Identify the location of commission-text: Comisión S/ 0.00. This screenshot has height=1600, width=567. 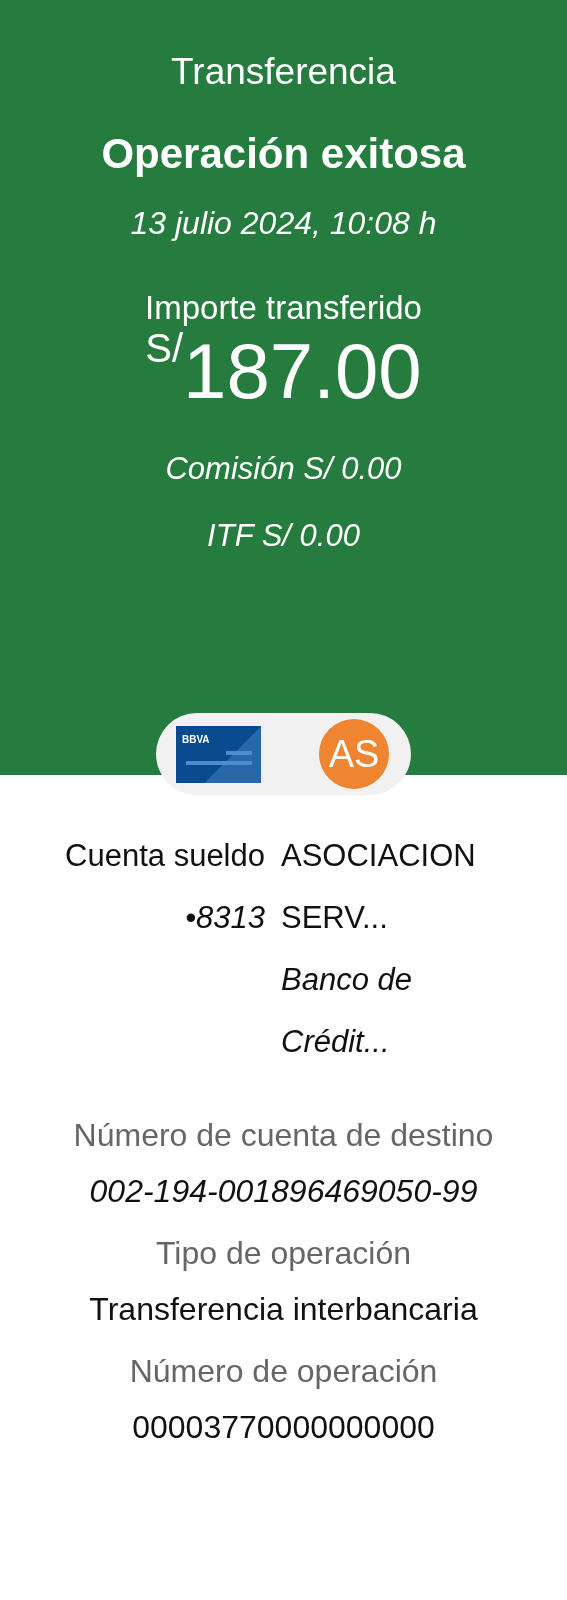
(283, 469).